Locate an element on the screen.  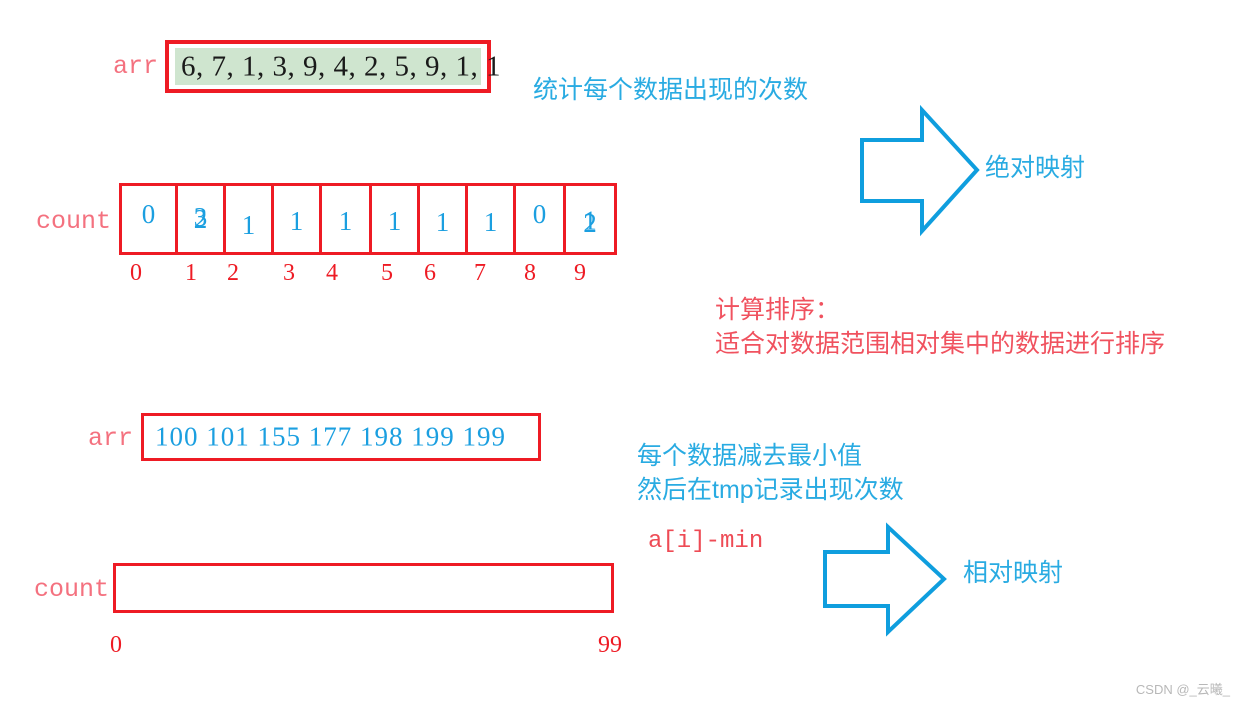
count-cell: 2 1 is located at coordinates (590, 219).